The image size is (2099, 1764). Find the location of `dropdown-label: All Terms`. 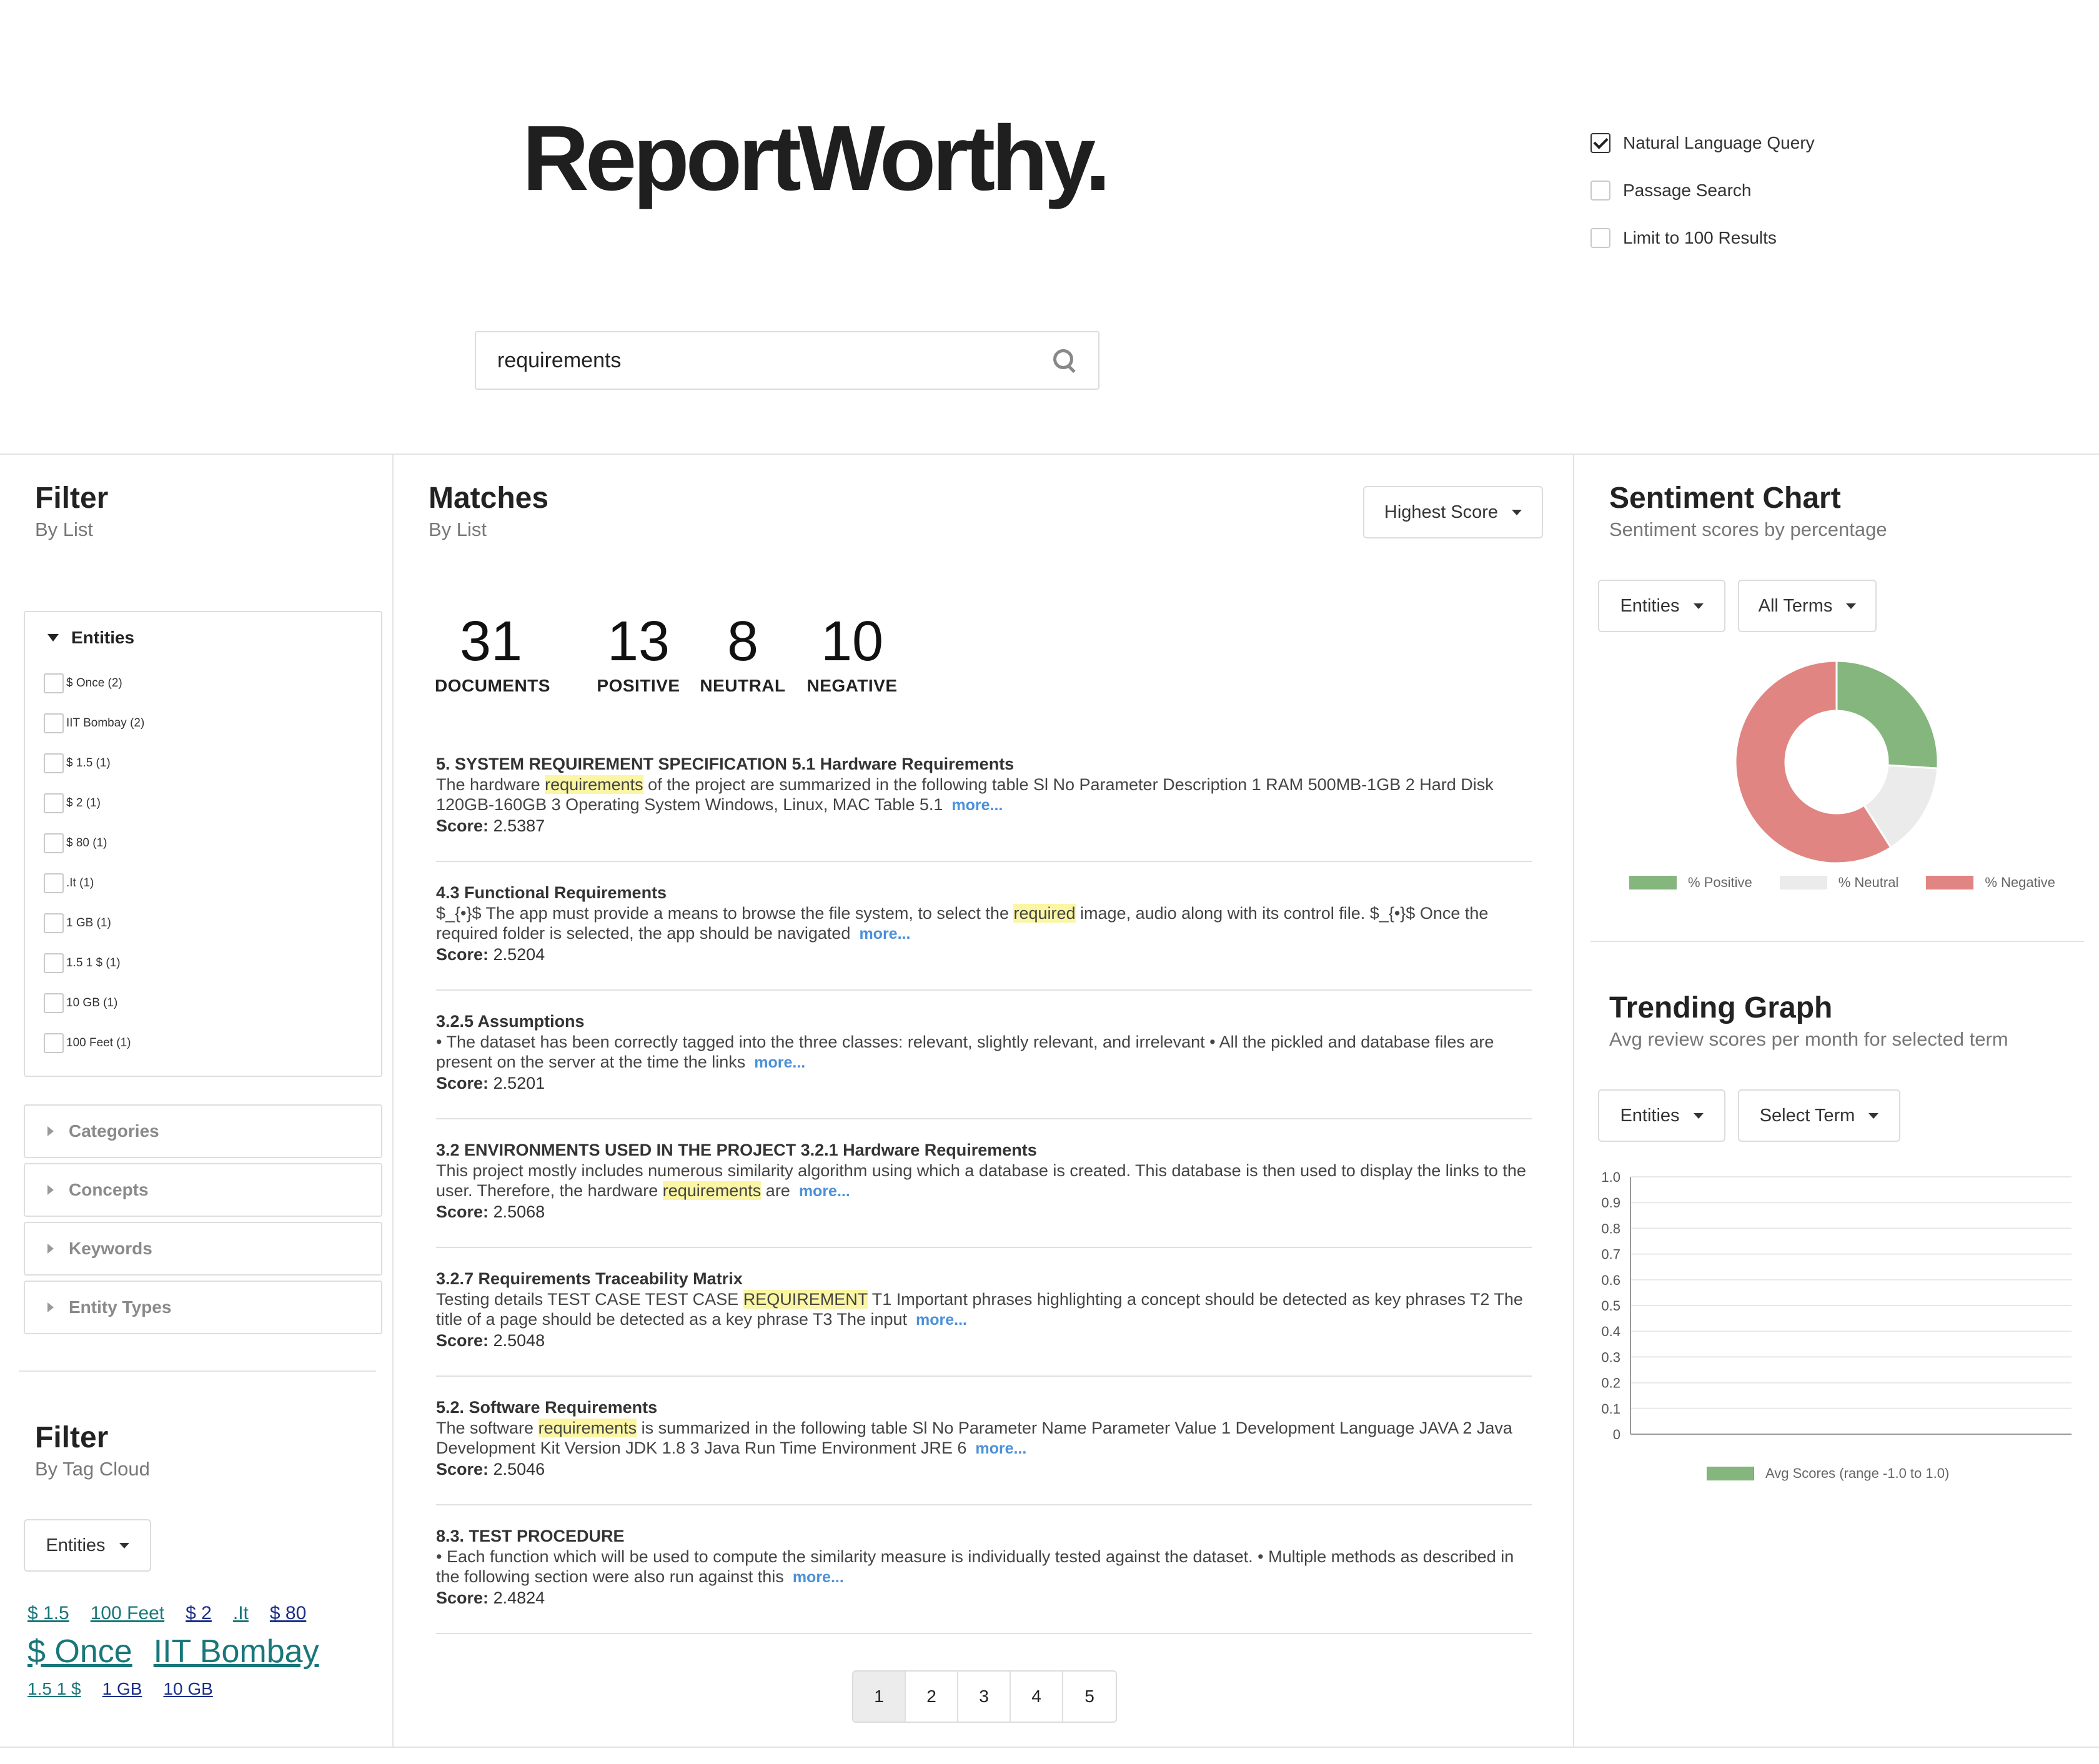

dropdown-label: All Terms is located at coordinates (1795, 605).